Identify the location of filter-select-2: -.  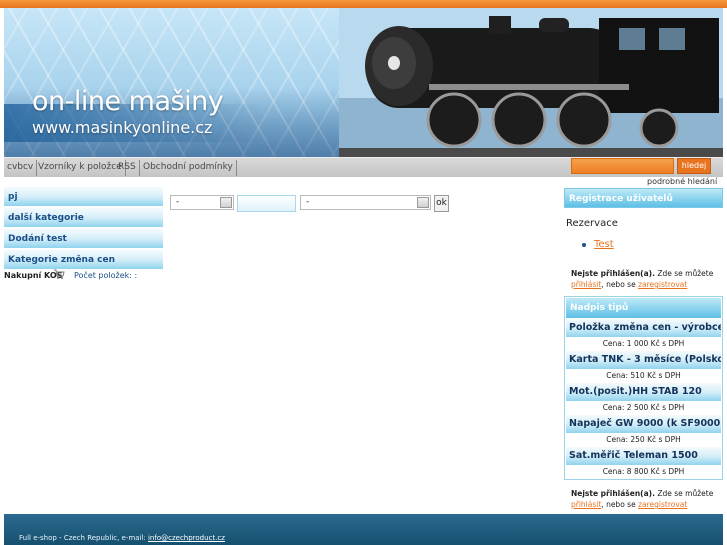
(365, 202).